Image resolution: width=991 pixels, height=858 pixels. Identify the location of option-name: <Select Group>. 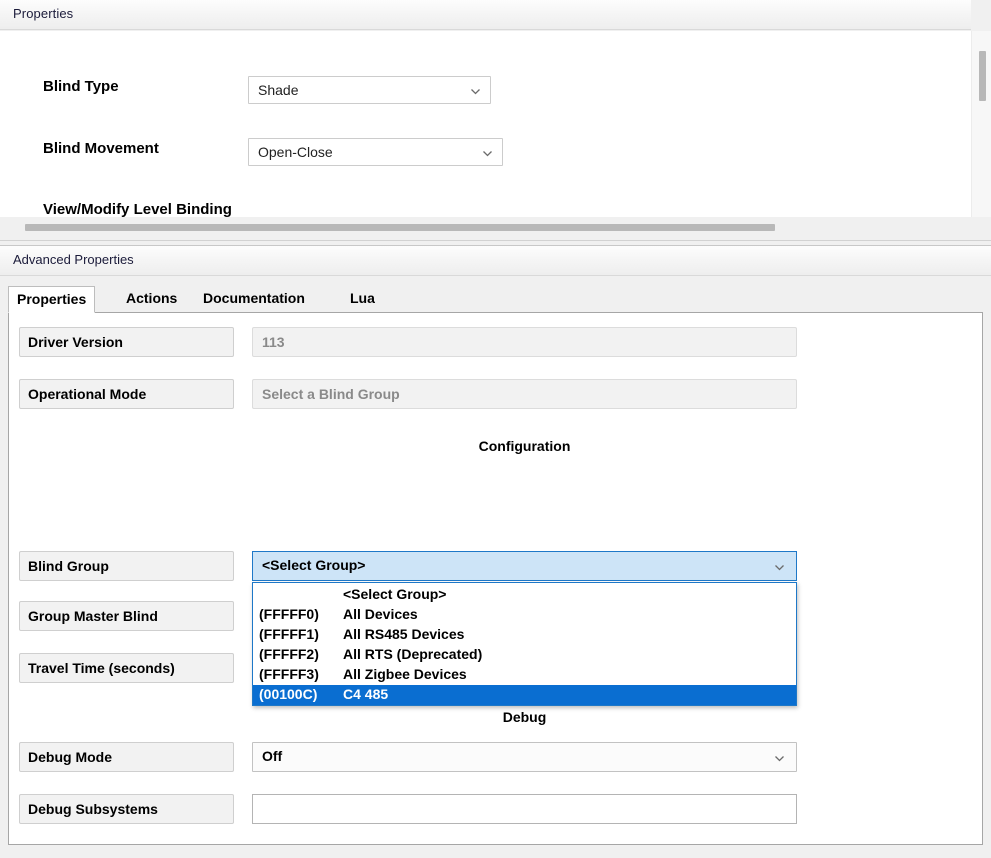
(395, 594).